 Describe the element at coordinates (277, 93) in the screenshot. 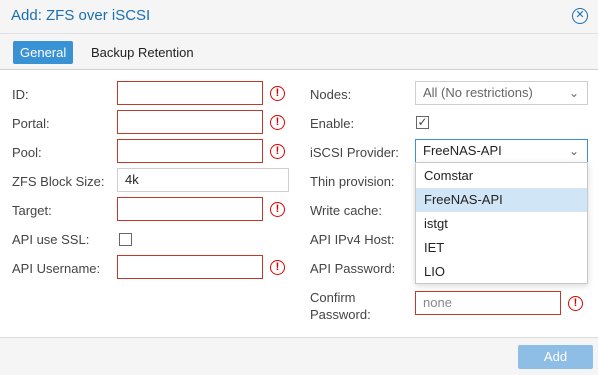

I see `id-error-icon: !` at that location.